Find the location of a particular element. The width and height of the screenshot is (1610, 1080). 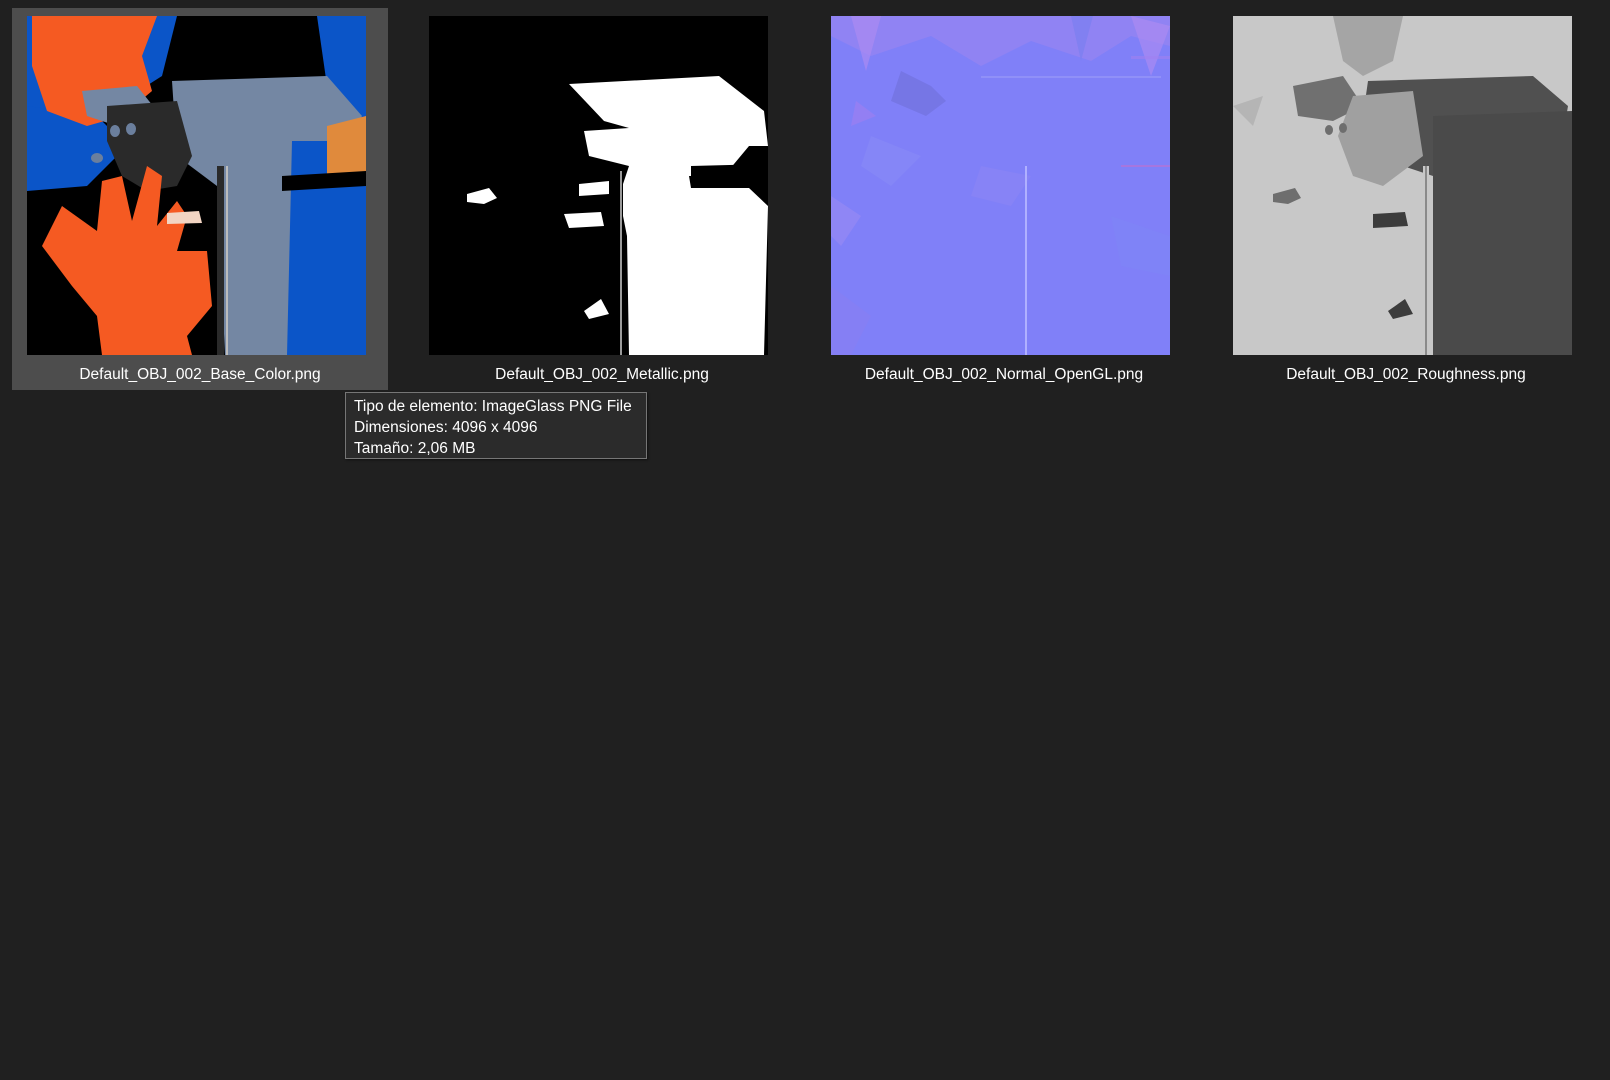

base-color-thumbnail is located at coordinates (196, 185).